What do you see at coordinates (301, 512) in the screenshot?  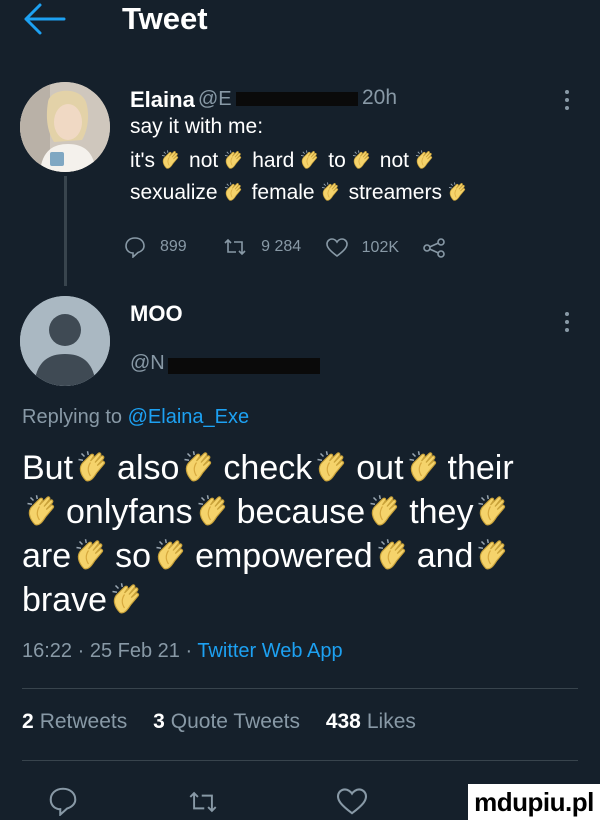 I see `reply-word: because` at bounding box center [301, 512].